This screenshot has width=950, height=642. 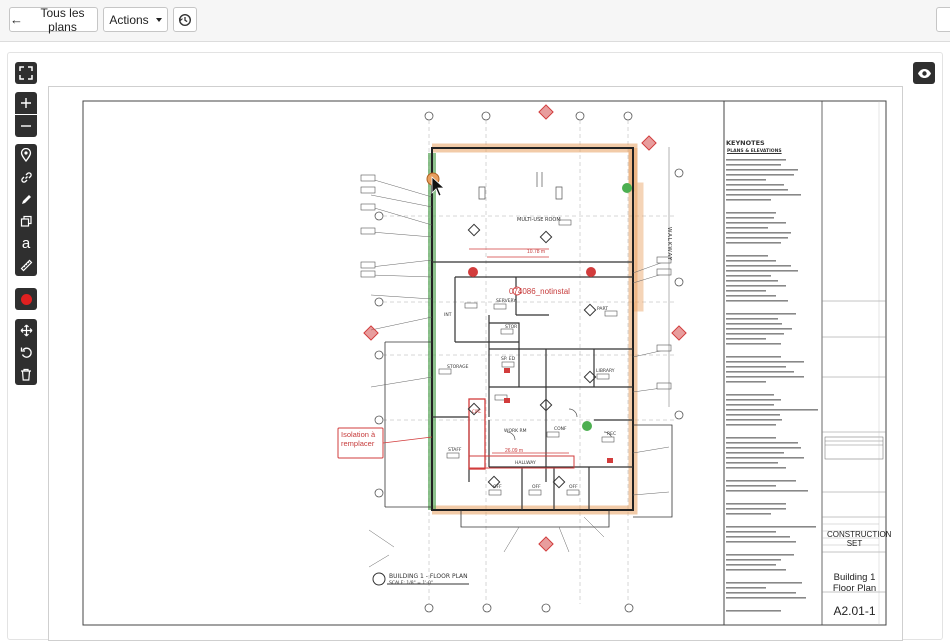 I want to click on link-tool, so click(x=26, y=177).